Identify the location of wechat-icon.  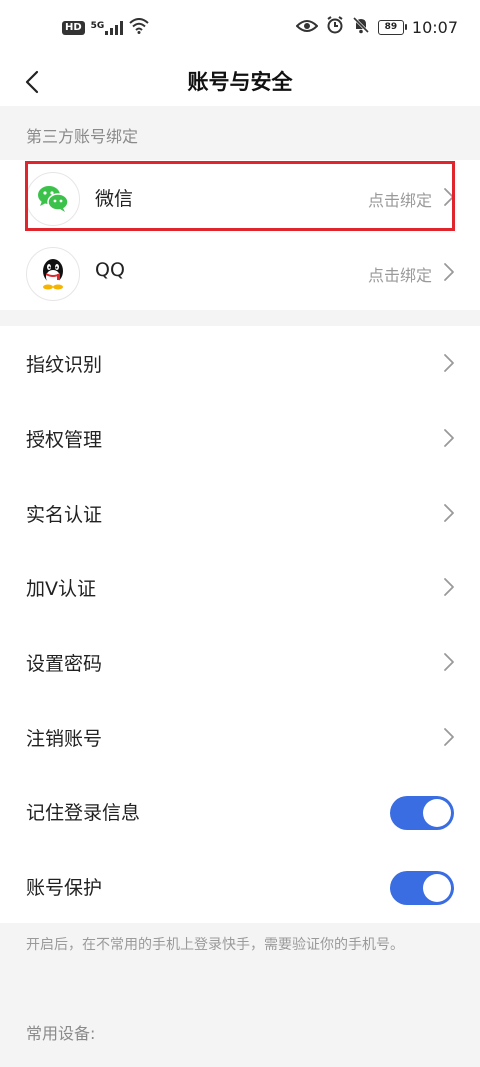
(53, 199).